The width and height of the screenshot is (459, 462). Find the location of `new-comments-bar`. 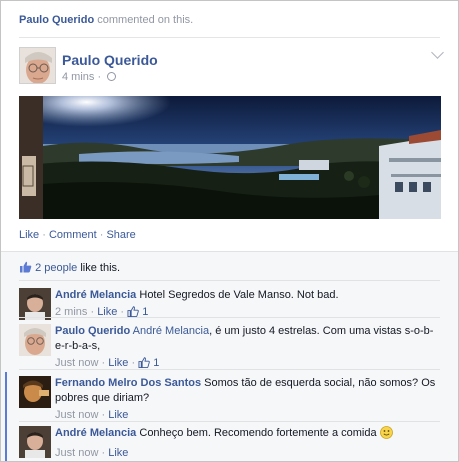

new-comments-bar is located at coordinates (6, 416).